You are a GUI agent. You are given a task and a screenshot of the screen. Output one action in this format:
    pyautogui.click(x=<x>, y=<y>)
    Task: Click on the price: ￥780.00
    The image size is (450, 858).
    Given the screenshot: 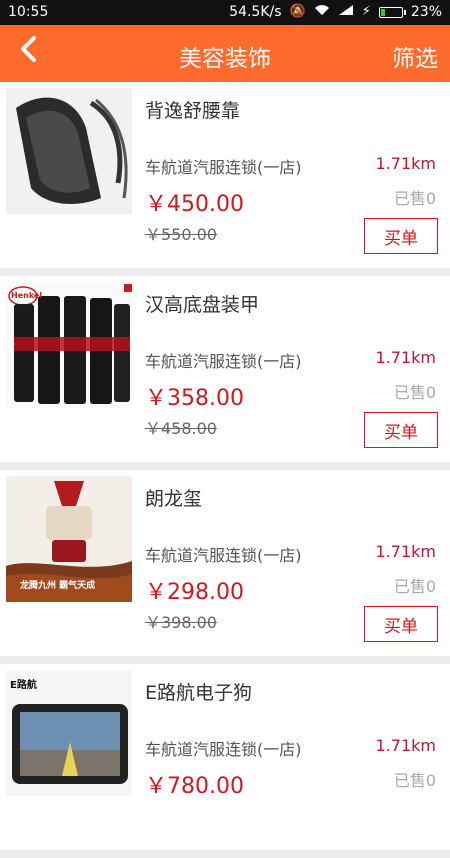 What is the action you would take?
    pyautogui.click(x=194, y=786)
    